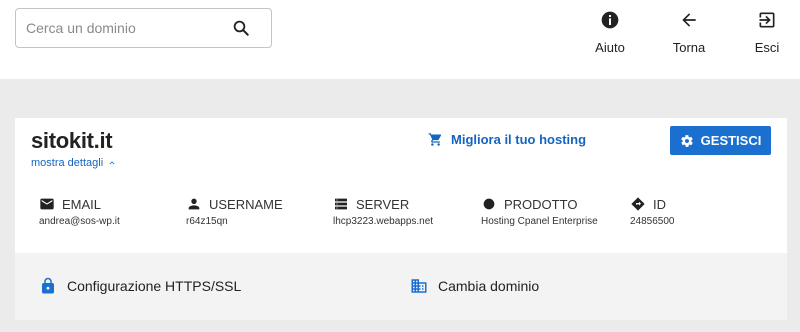  What do you see at coordinates (519, 139) in the screenshot?
I see `upgrade-label: Migliora il tuo hosting` at bounding box center [519, 139].